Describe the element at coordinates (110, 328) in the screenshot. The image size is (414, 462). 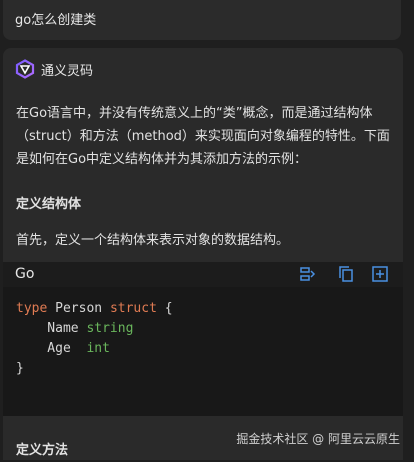
I see `code-type: string` at that location.